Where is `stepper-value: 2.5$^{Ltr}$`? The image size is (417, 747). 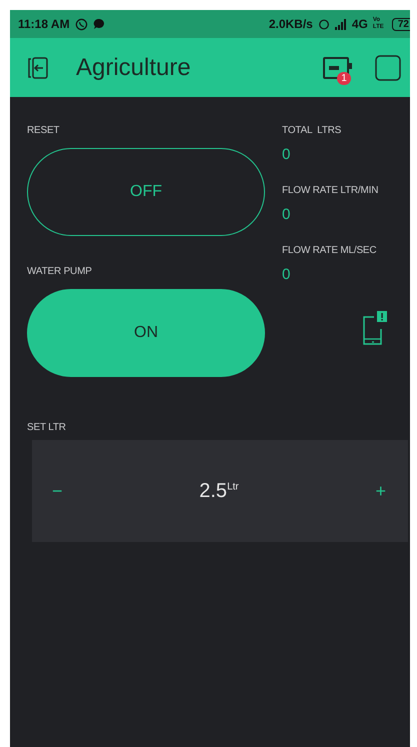
stepper-value: 2.5$^{Ltr}$ is located at coordinates (219, 491).